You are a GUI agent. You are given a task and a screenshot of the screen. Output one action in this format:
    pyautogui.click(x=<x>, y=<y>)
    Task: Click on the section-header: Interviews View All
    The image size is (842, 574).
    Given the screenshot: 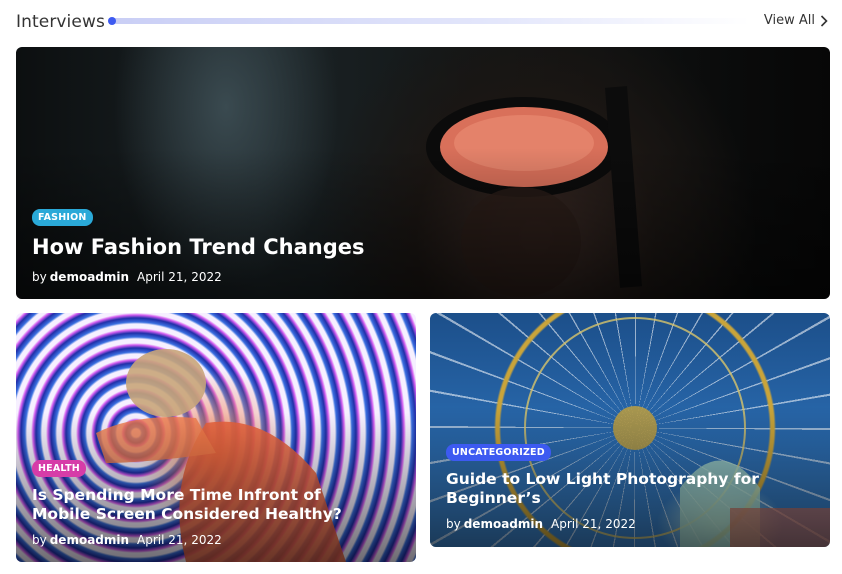 What is the action you would take?
    pyautogui.click(x=422, y=22)
    